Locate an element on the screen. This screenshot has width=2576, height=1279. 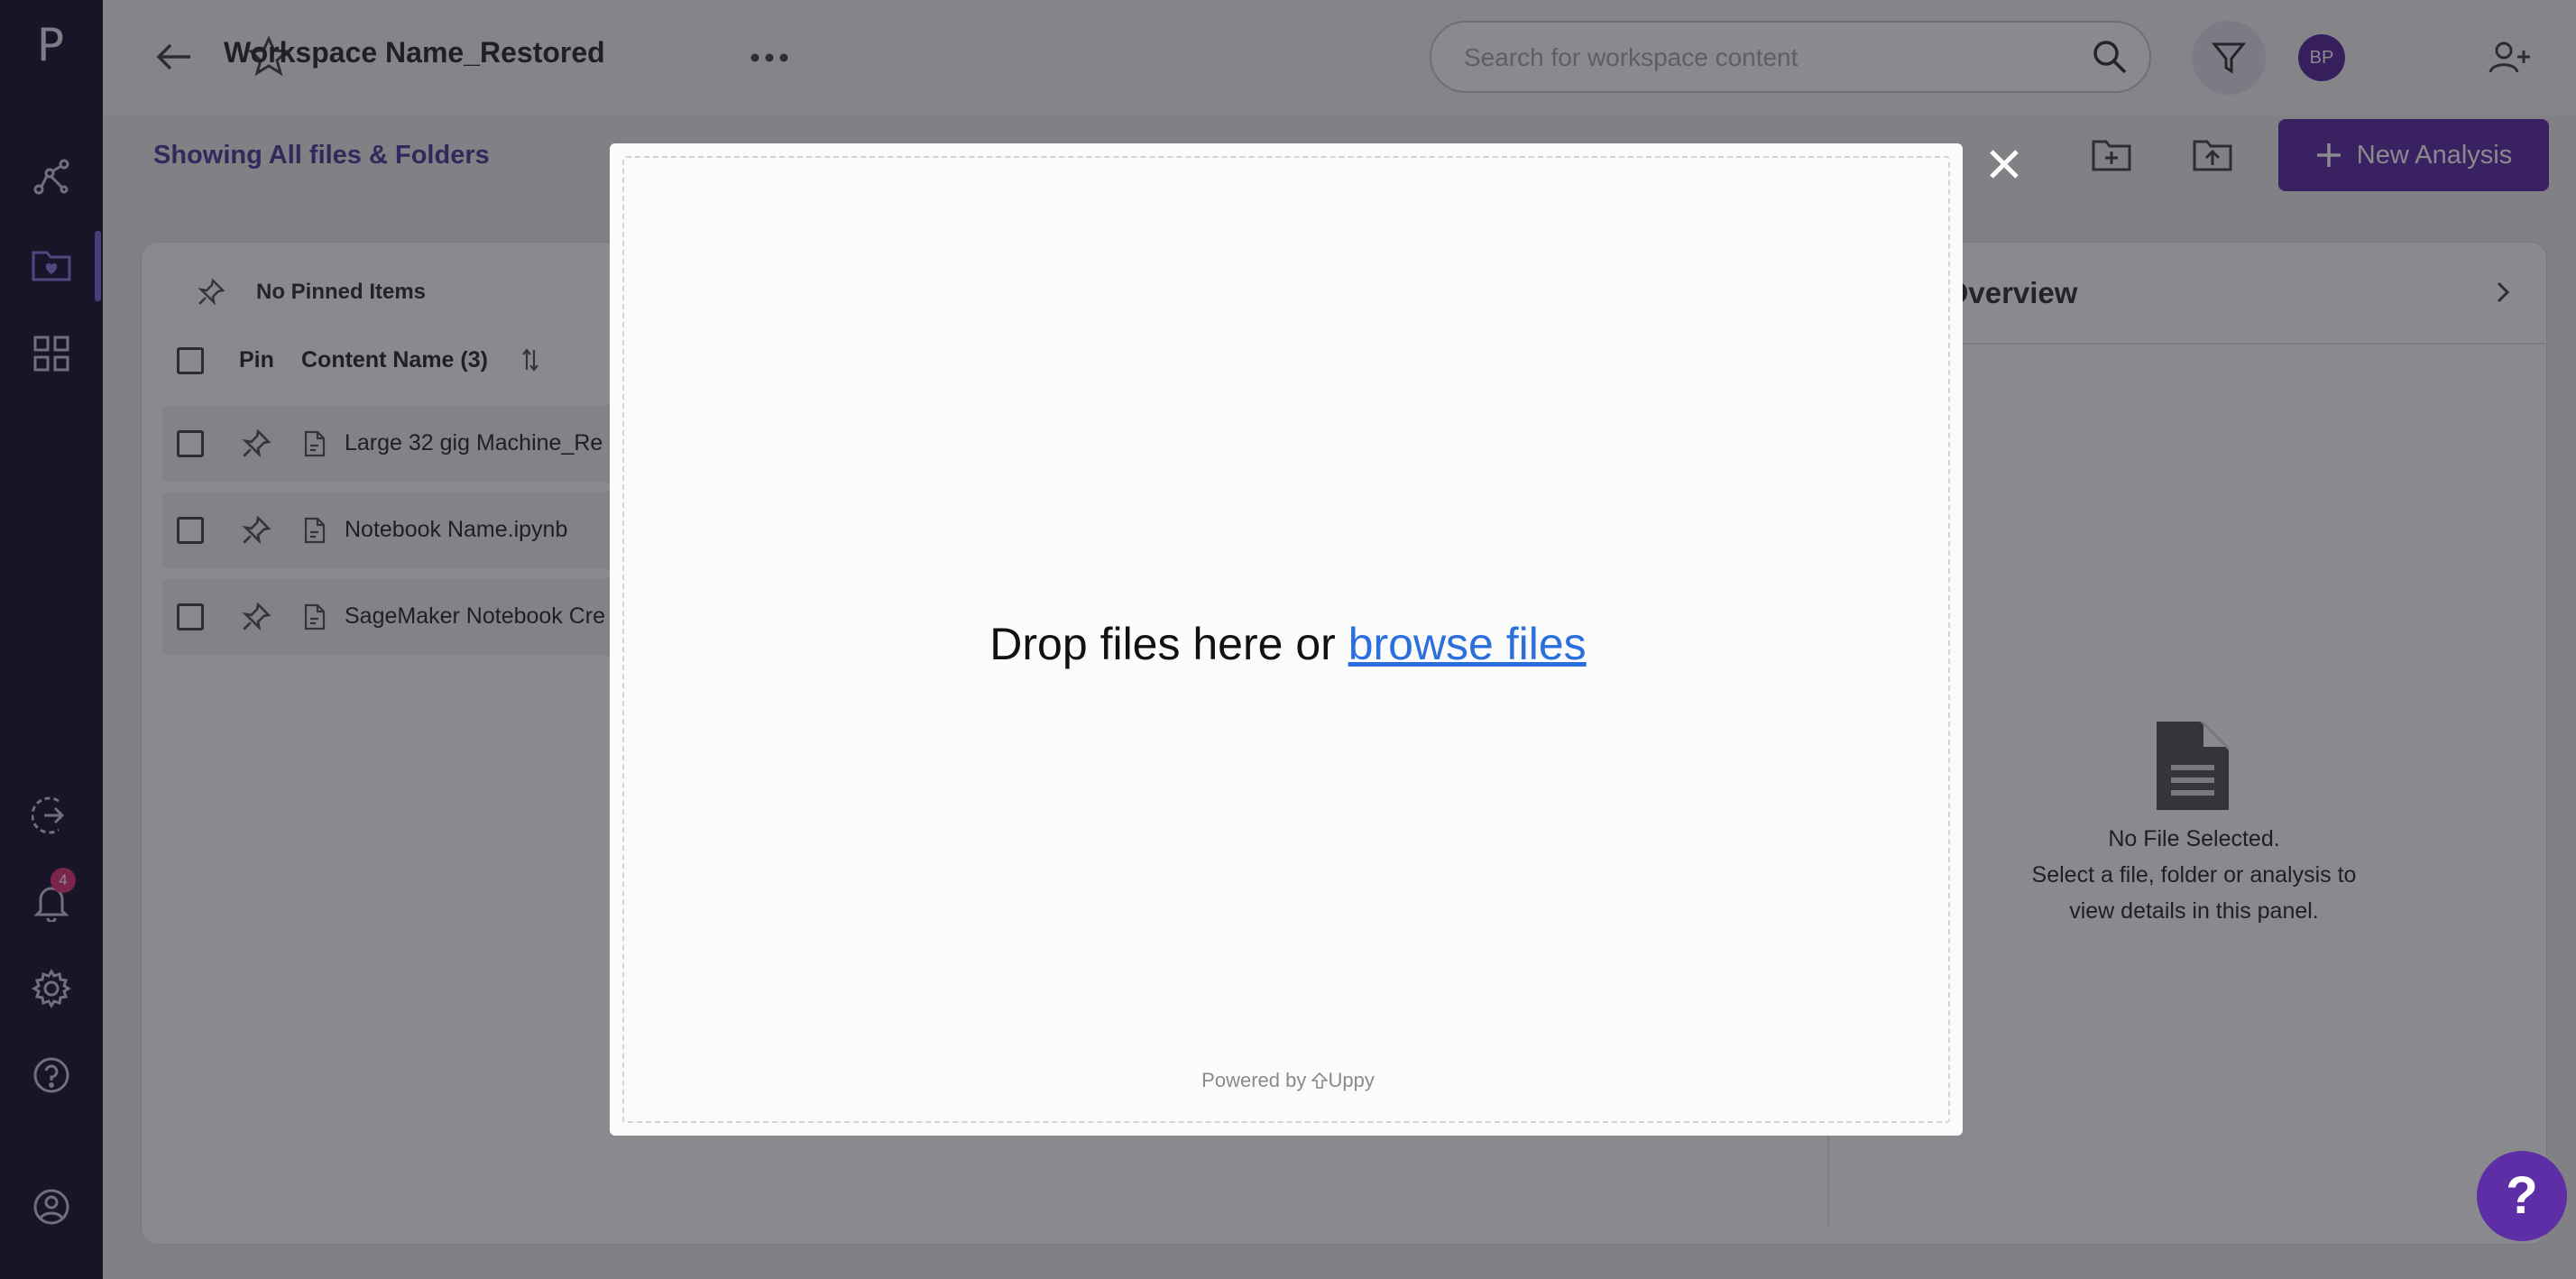
drop-prompt: Drop files here or browse files is located at coordinates (1288, 644).